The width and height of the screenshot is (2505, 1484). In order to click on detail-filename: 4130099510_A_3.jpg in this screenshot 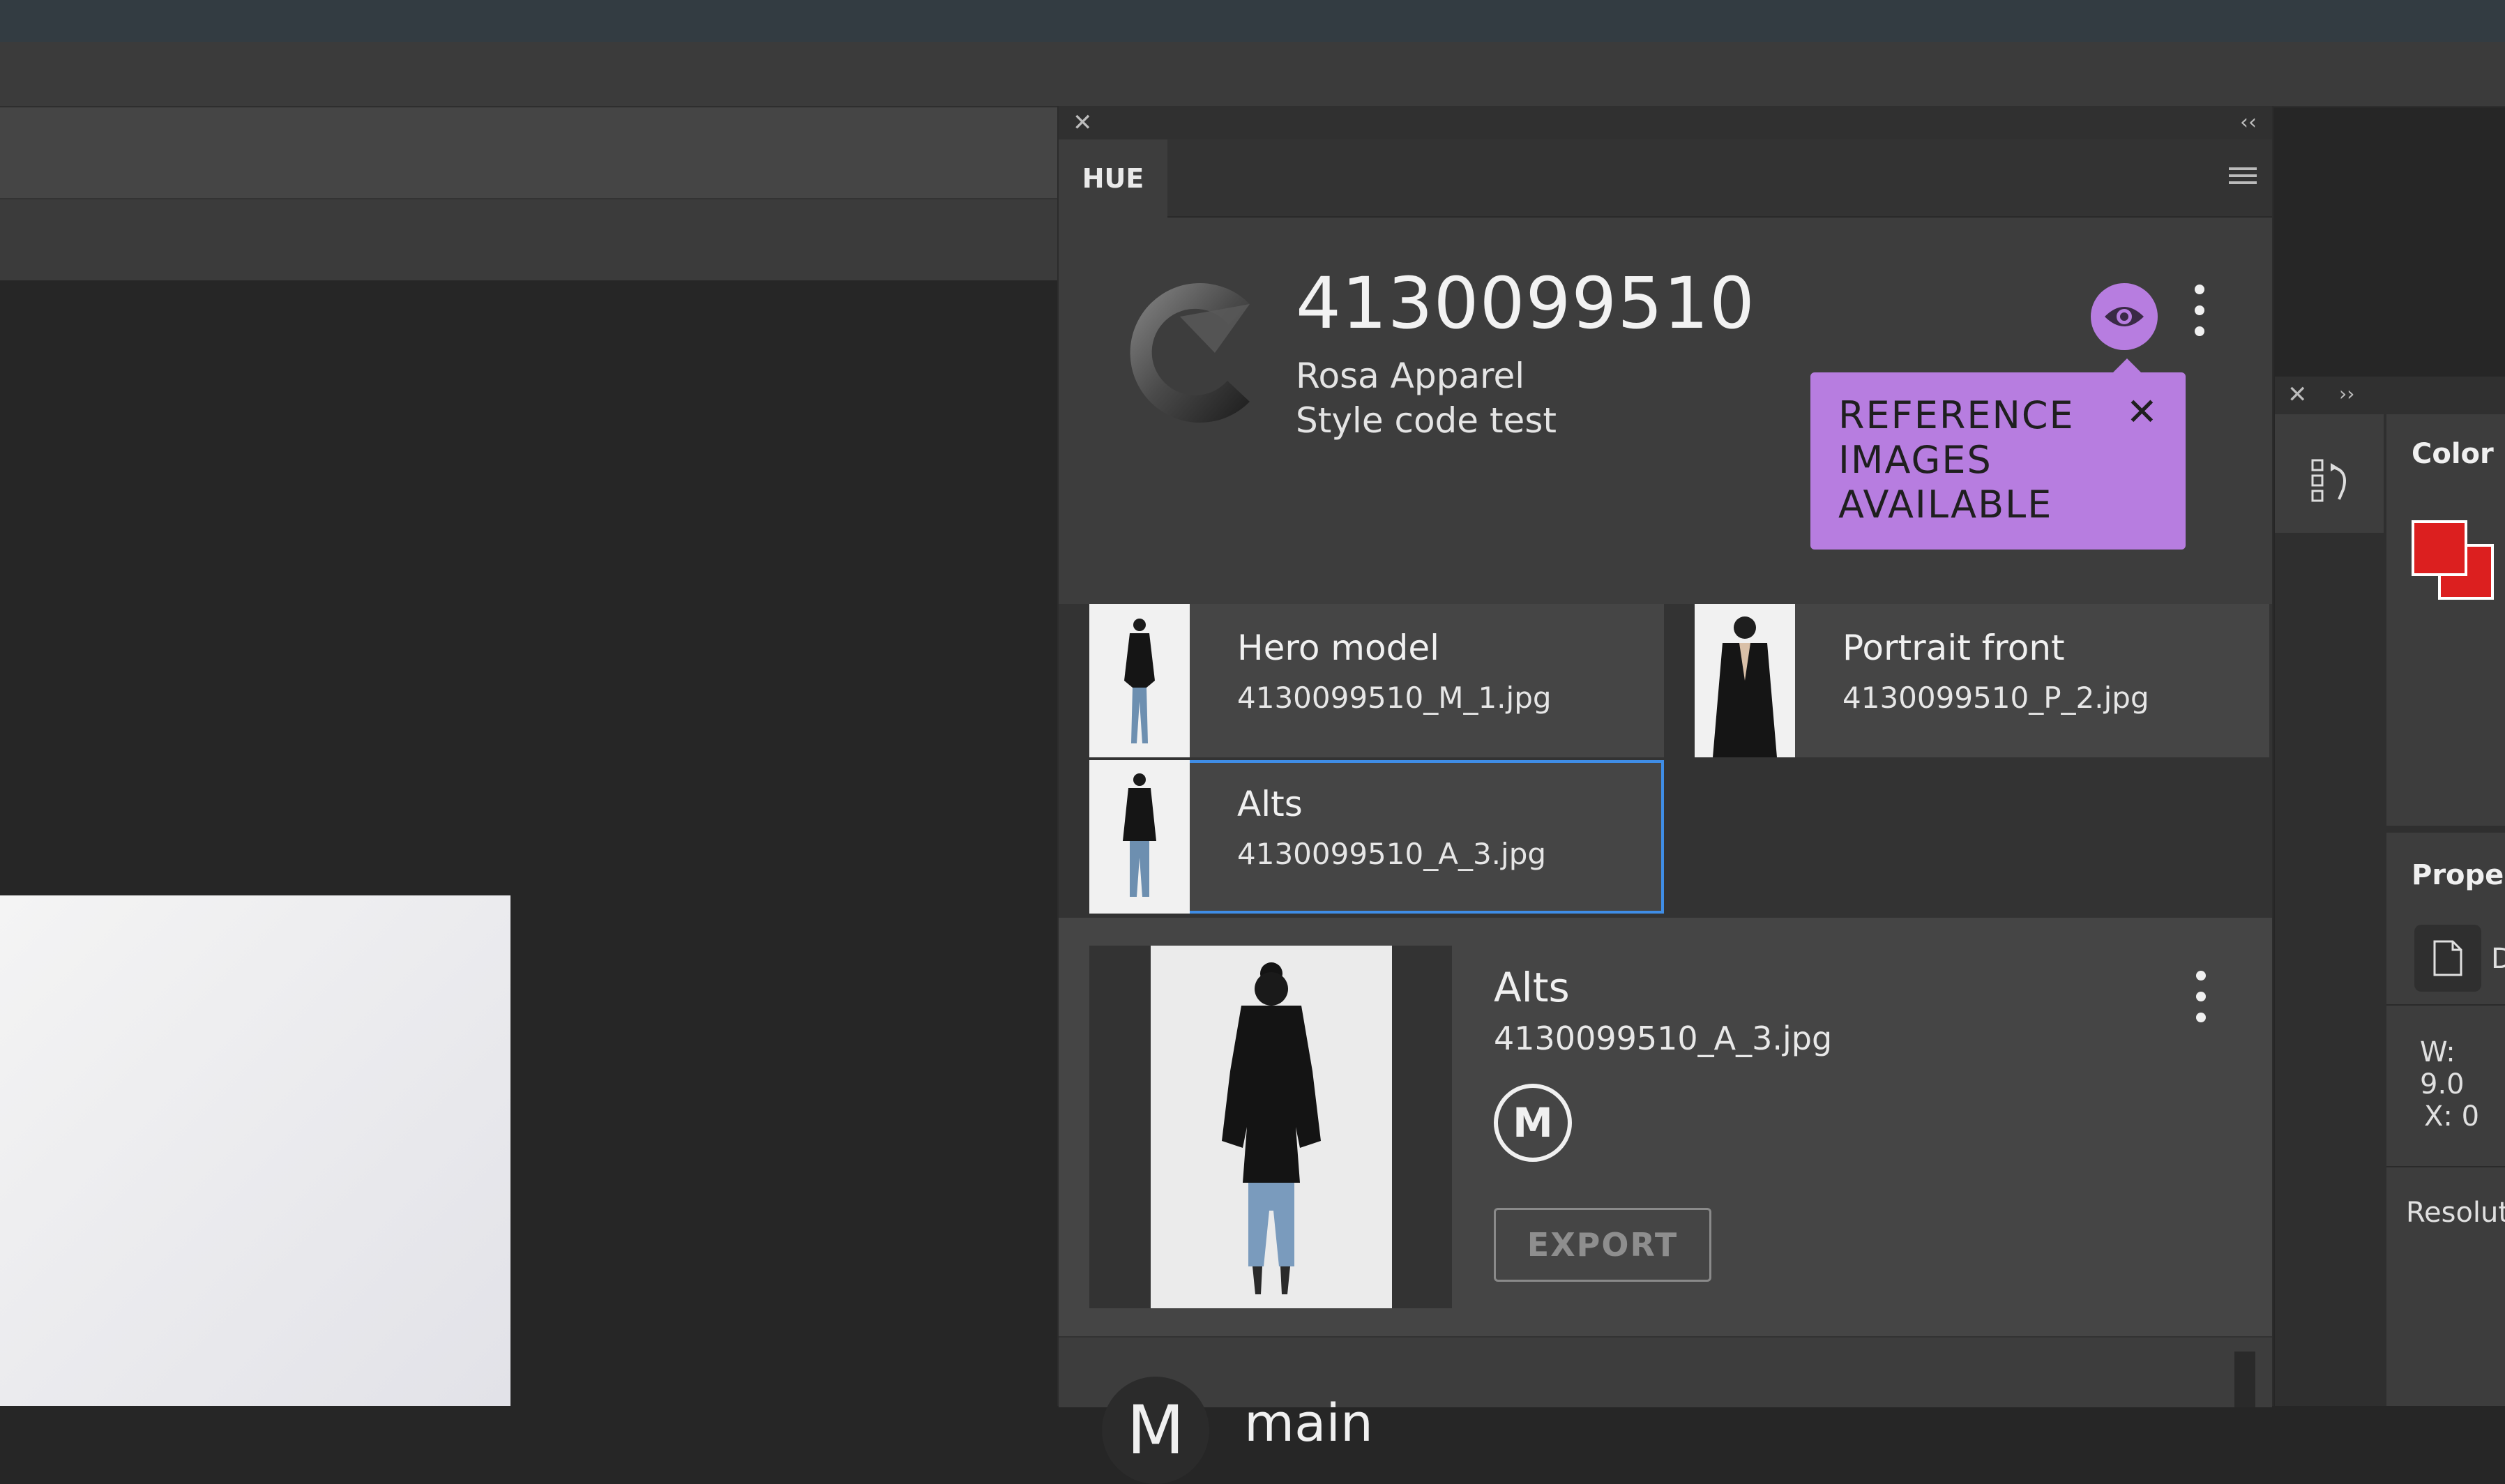, I will do `click(1663, 1038)`.